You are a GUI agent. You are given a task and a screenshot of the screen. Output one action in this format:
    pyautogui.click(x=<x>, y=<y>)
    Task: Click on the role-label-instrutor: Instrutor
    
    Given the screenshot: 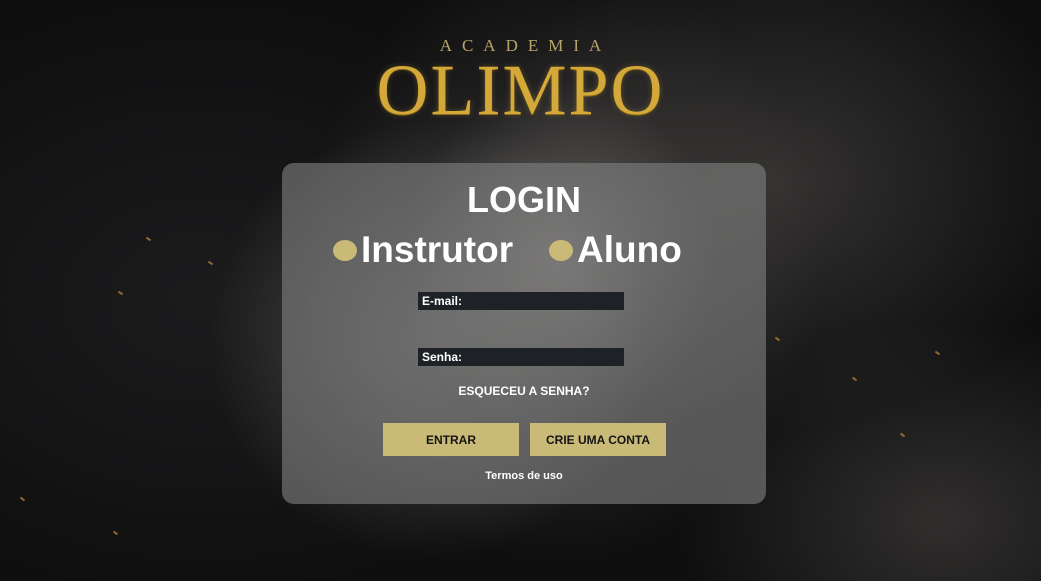 What is the action you would take?
    pyautogui.click(x=437, y=249)
    